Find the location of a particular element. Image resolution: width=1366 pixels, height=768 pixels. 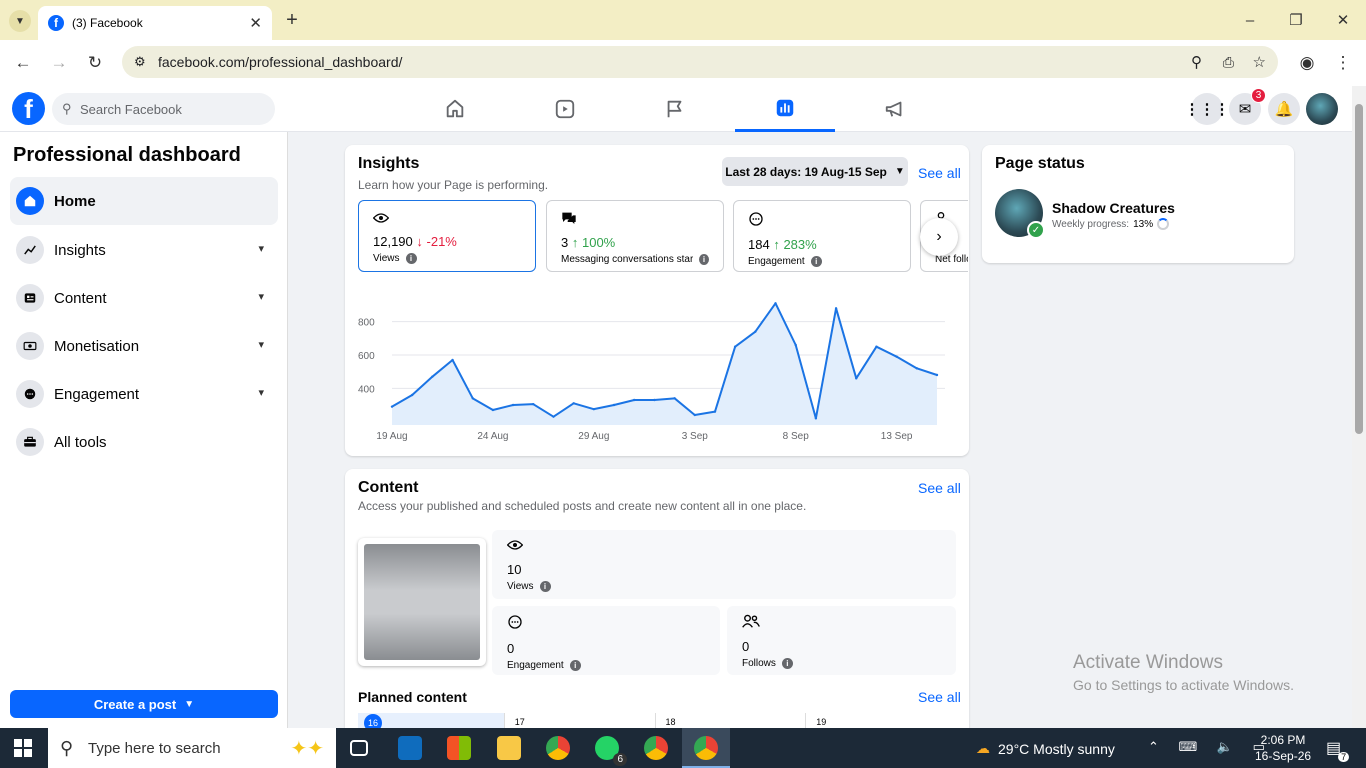

planned-see-all-link: See all is located at coordinates (939, 697).